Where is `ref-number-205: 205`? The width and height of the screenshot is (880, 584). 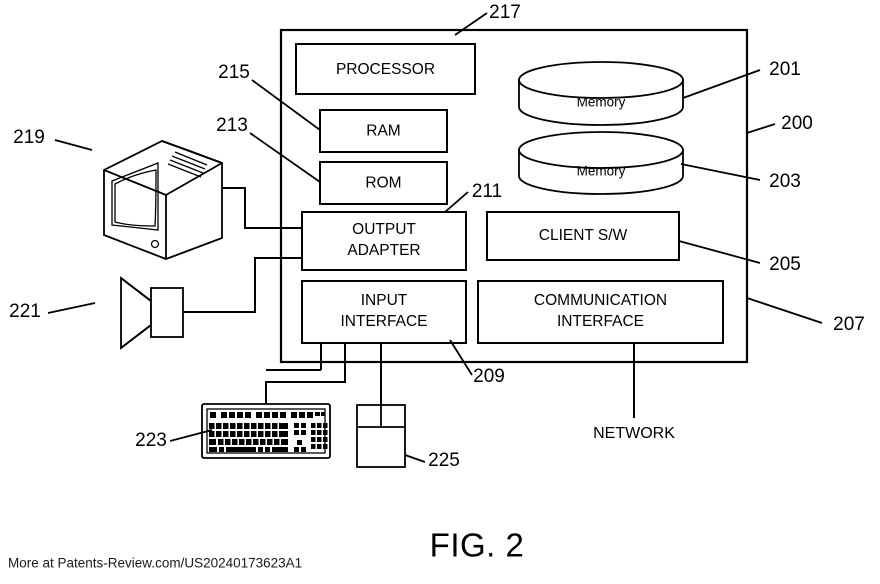 ref-number-205: 205 is located at coordinates (785, 264).